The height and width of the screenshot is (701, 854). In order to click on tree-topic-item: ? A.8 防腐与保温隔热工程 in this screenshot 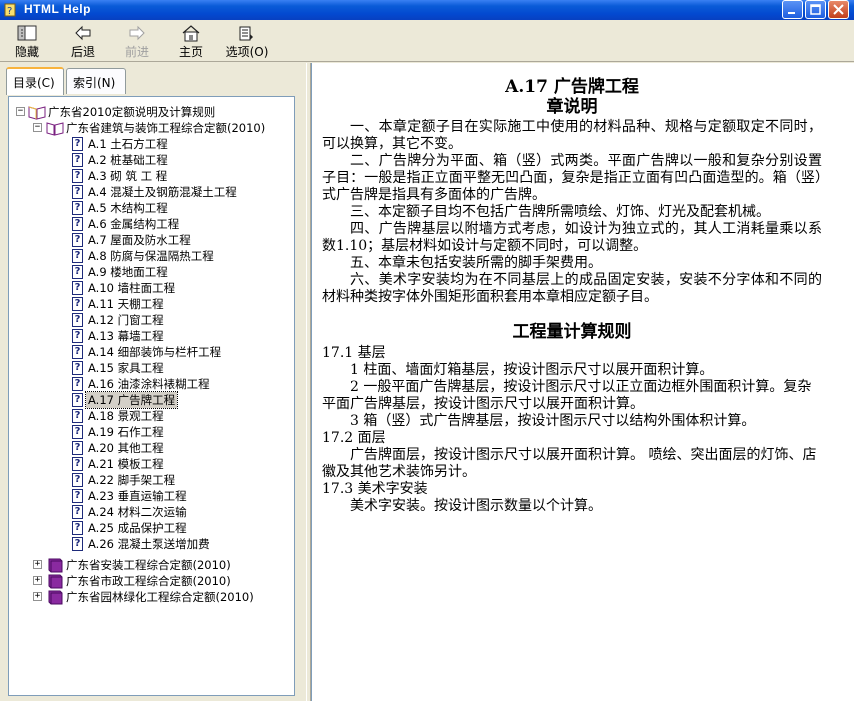, I will do `click(149, 256)`.